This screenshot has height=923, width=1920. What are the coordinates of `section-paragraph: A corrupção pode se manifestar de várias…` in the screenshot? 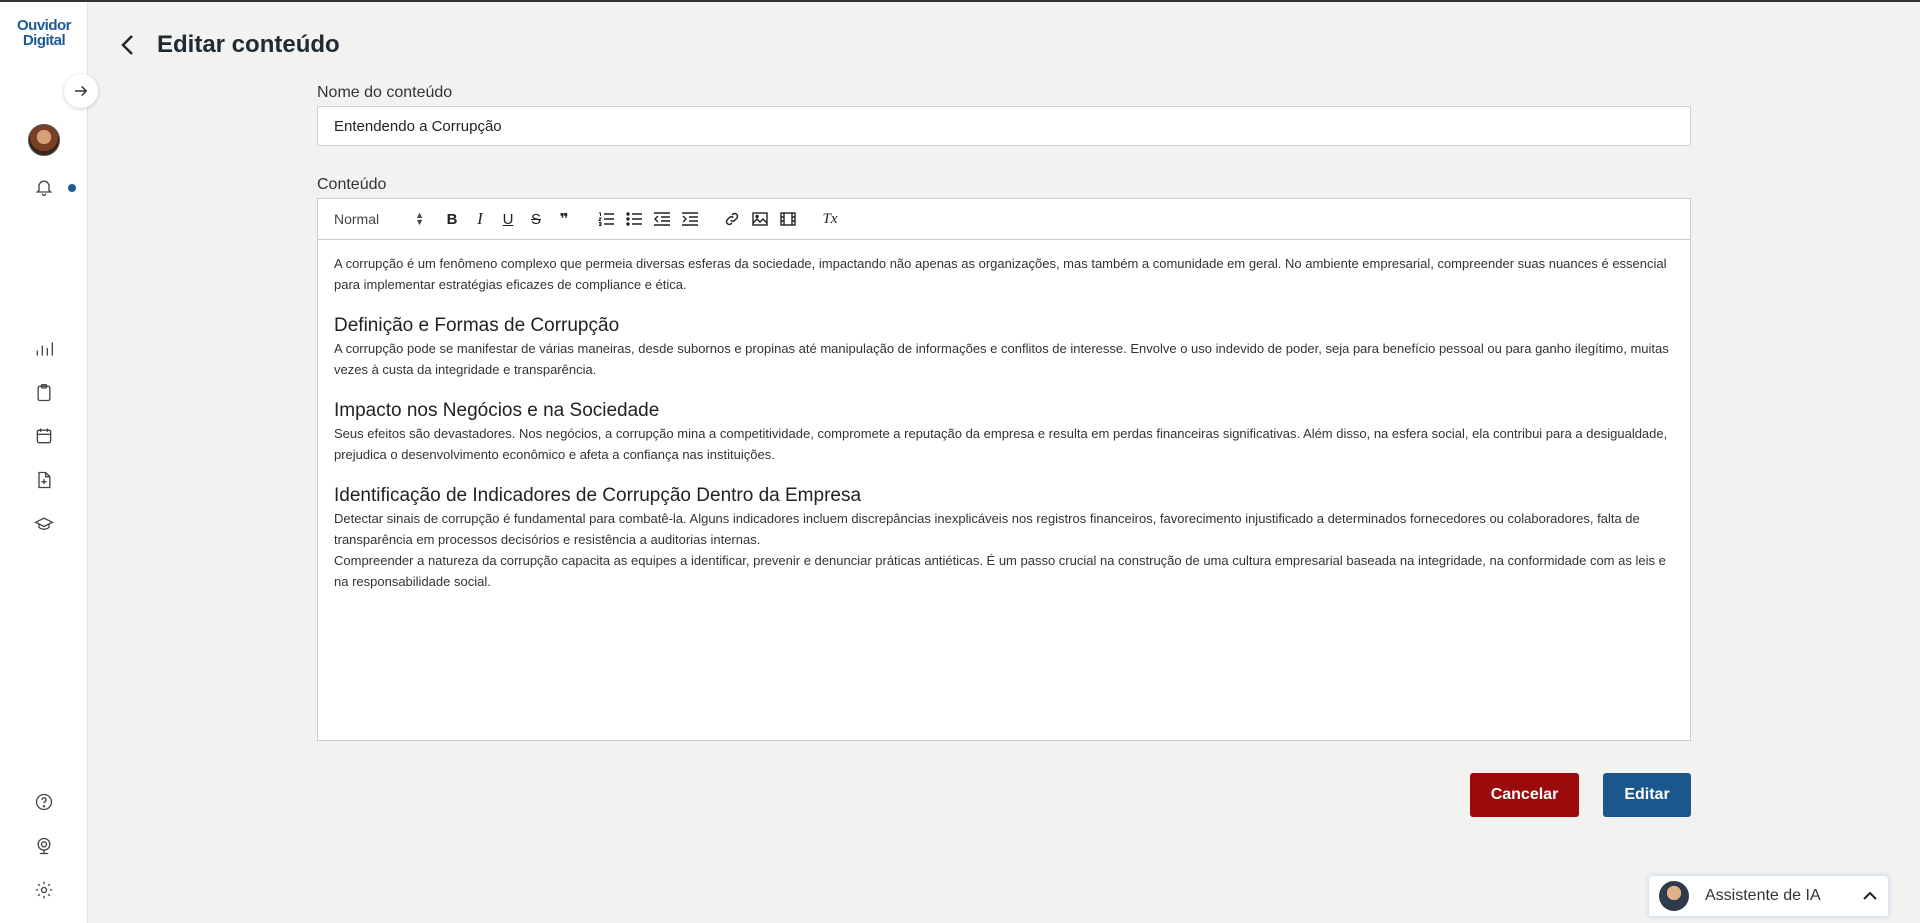 It's located at (1001, 359).